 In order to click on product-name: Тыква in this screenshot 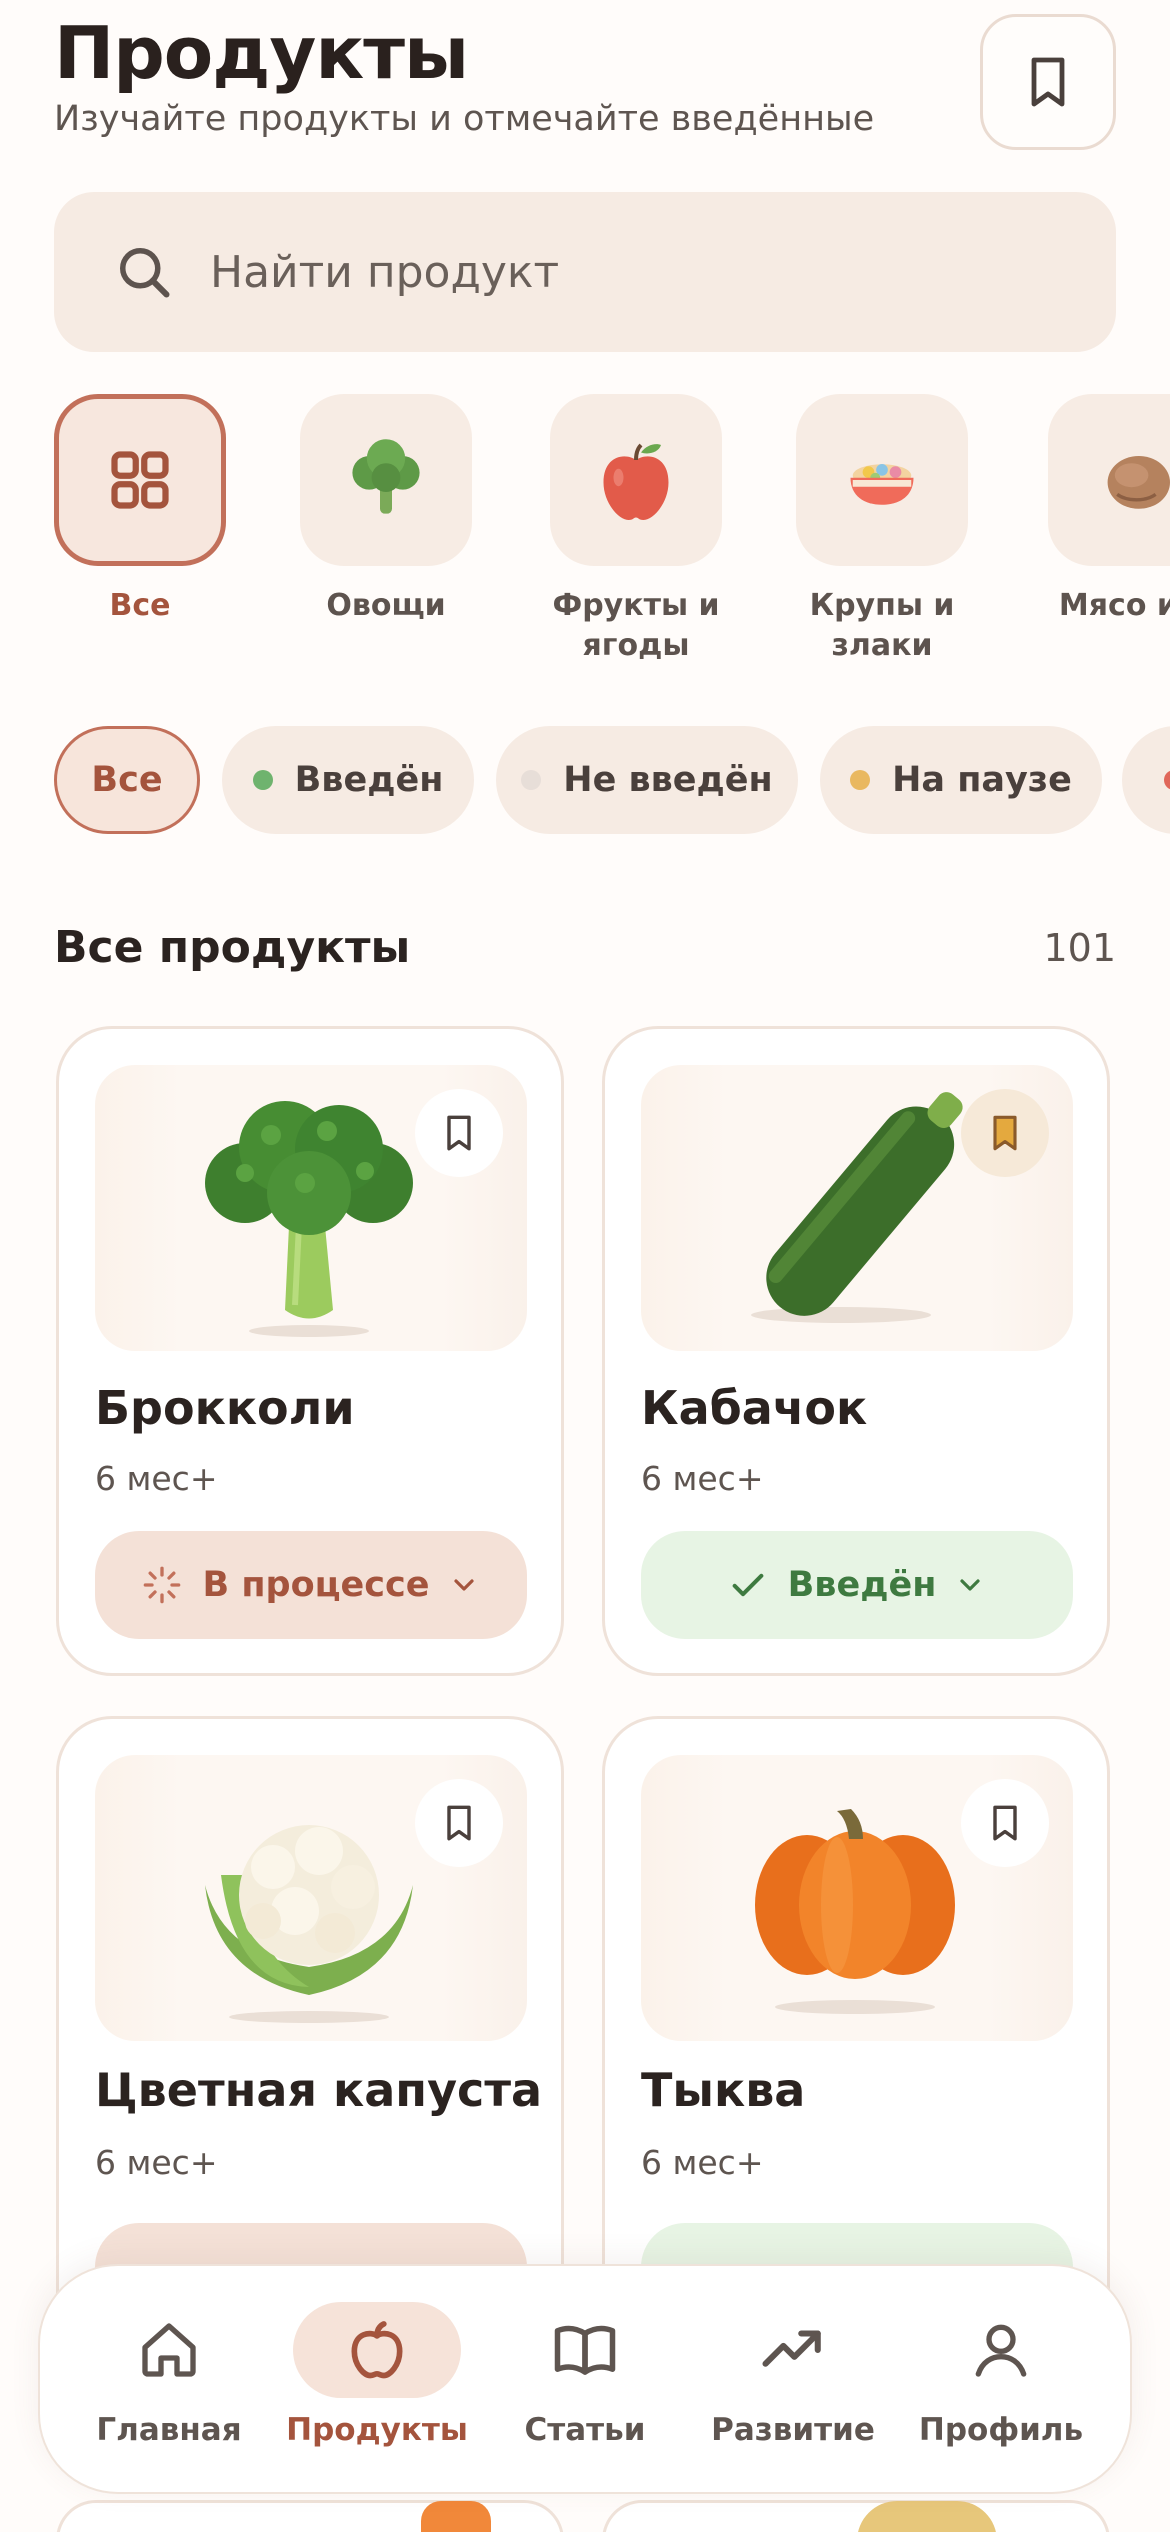, I will do `click(723, 2090)`.